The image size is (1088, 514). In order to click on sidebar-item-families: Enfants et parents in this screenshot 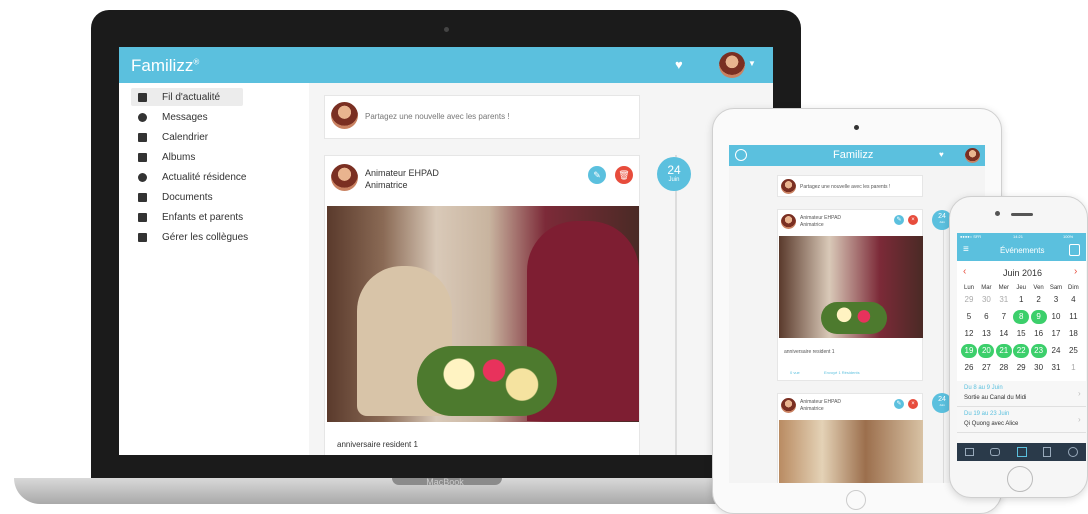, I will do `click(189, 218)`.